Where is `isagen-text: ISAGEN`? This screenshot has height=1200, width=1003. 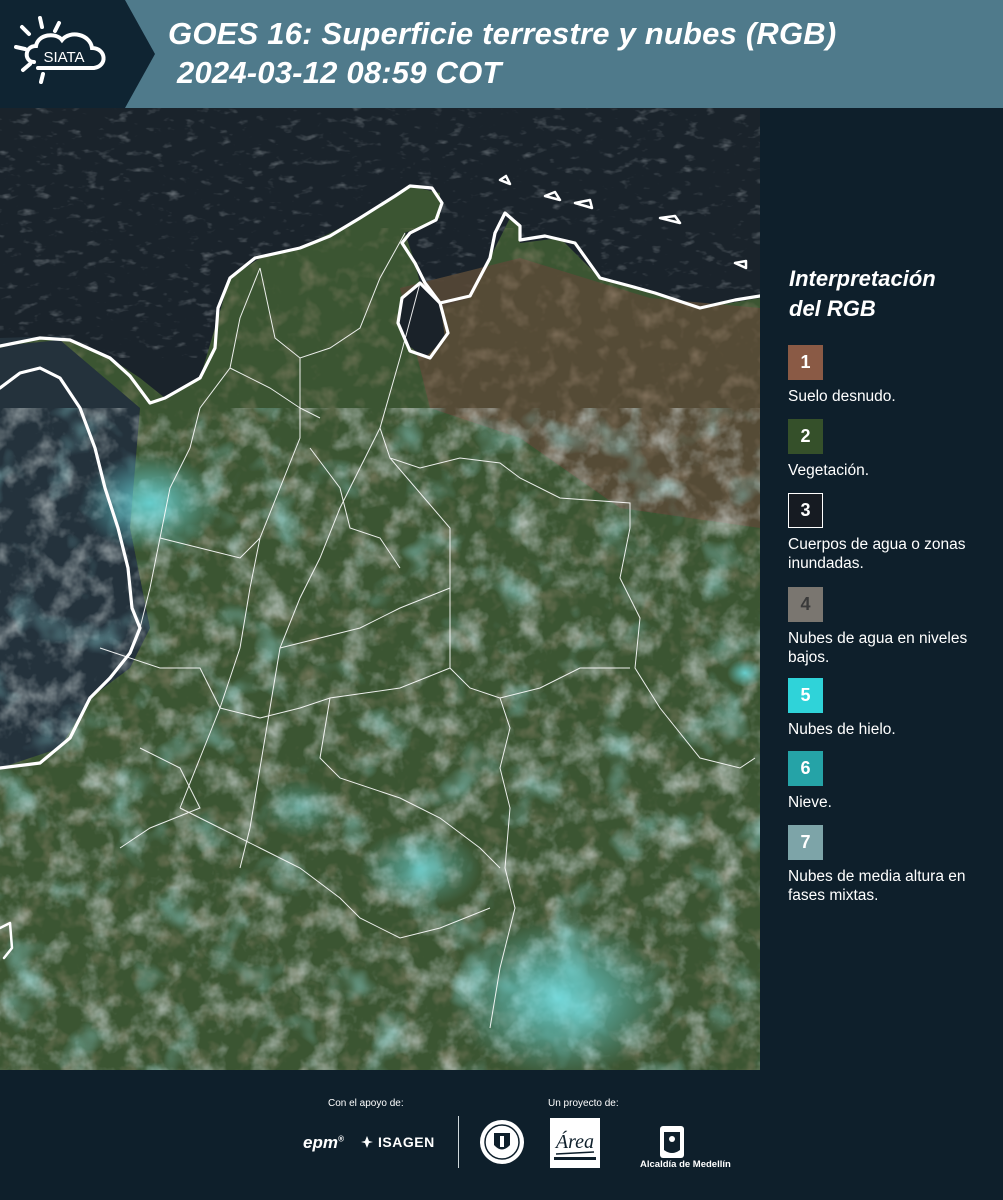
isagen-text: ISAGEN is located at coordinates (406, 1142).